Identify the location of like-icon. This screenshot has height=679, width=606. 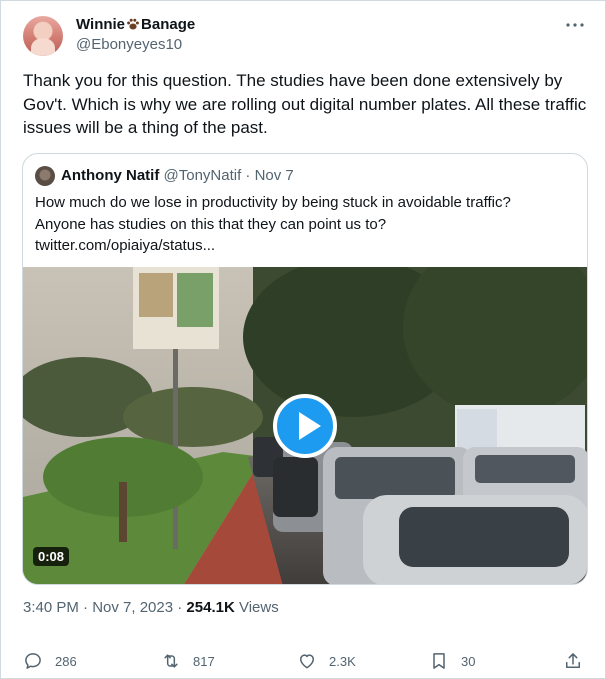
(307, 661).